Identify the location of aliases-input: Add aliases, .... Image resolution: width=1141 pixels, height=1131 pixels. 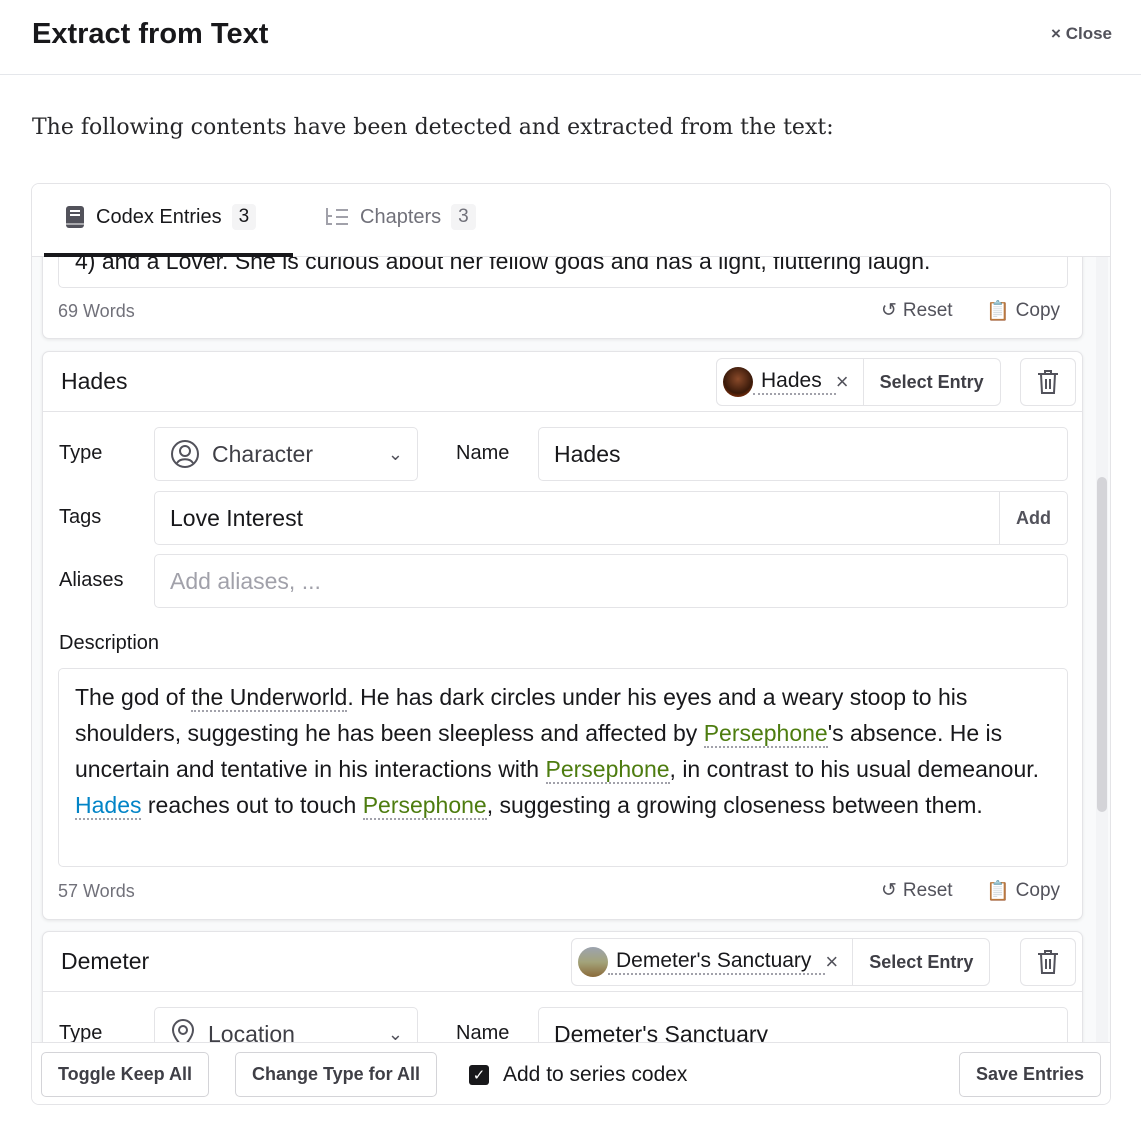
(611, 581).